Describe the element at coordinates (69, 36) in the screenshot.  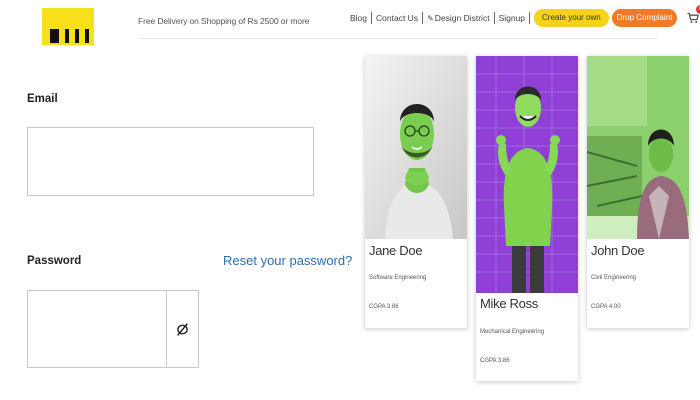
I see `logo-mark` at that location.